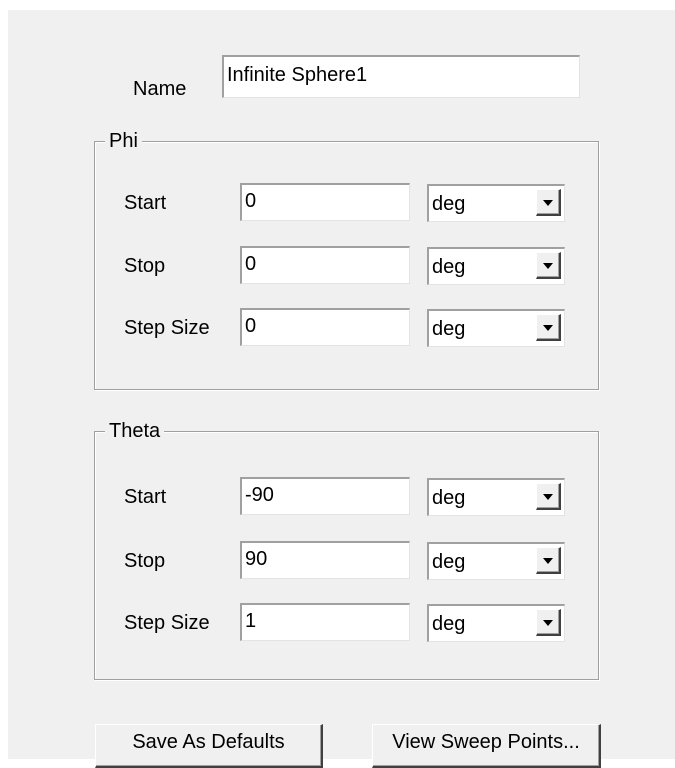 This screenshot has width=675, height=768. Describe the element at coordinates (145, 561) in the screenshot. I see `theta-stop-label: Stop` at that location.